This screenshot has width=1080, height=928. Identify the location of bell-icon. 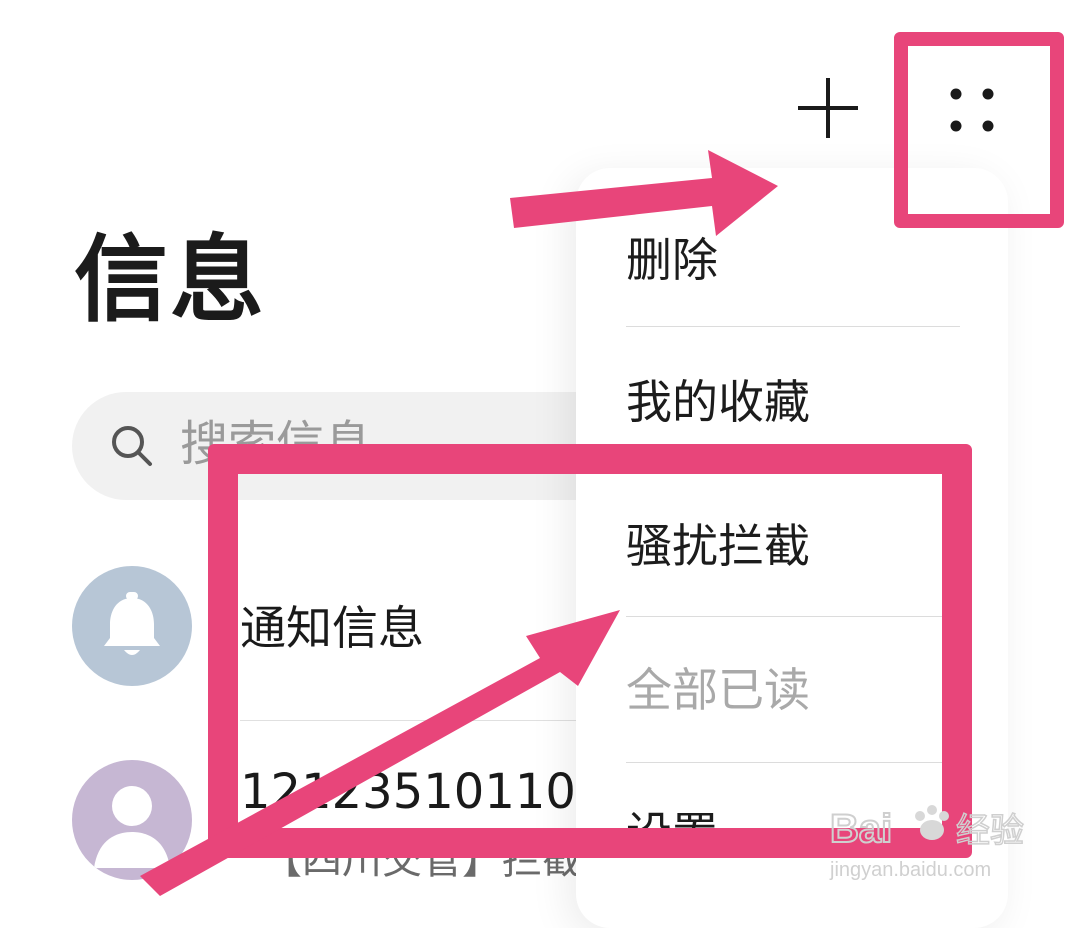
(132, 623).